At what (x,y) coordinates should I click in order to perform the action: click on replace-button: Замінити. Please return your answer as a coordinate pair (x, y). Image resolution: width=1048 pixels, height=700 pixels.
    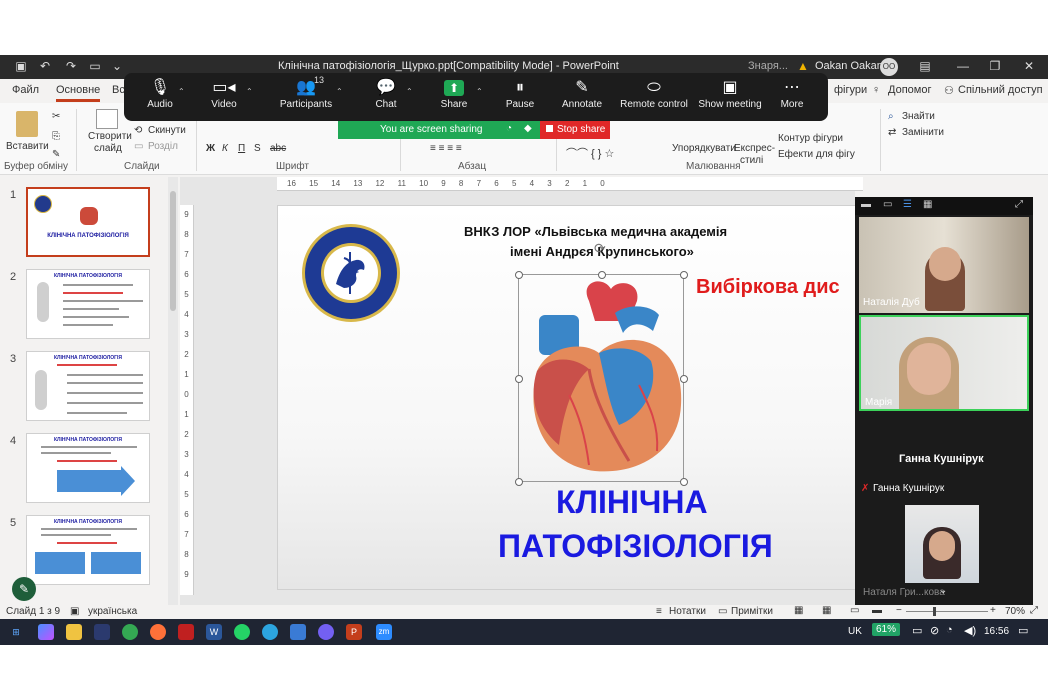
    Looking at the image, I should click on (923, 132).